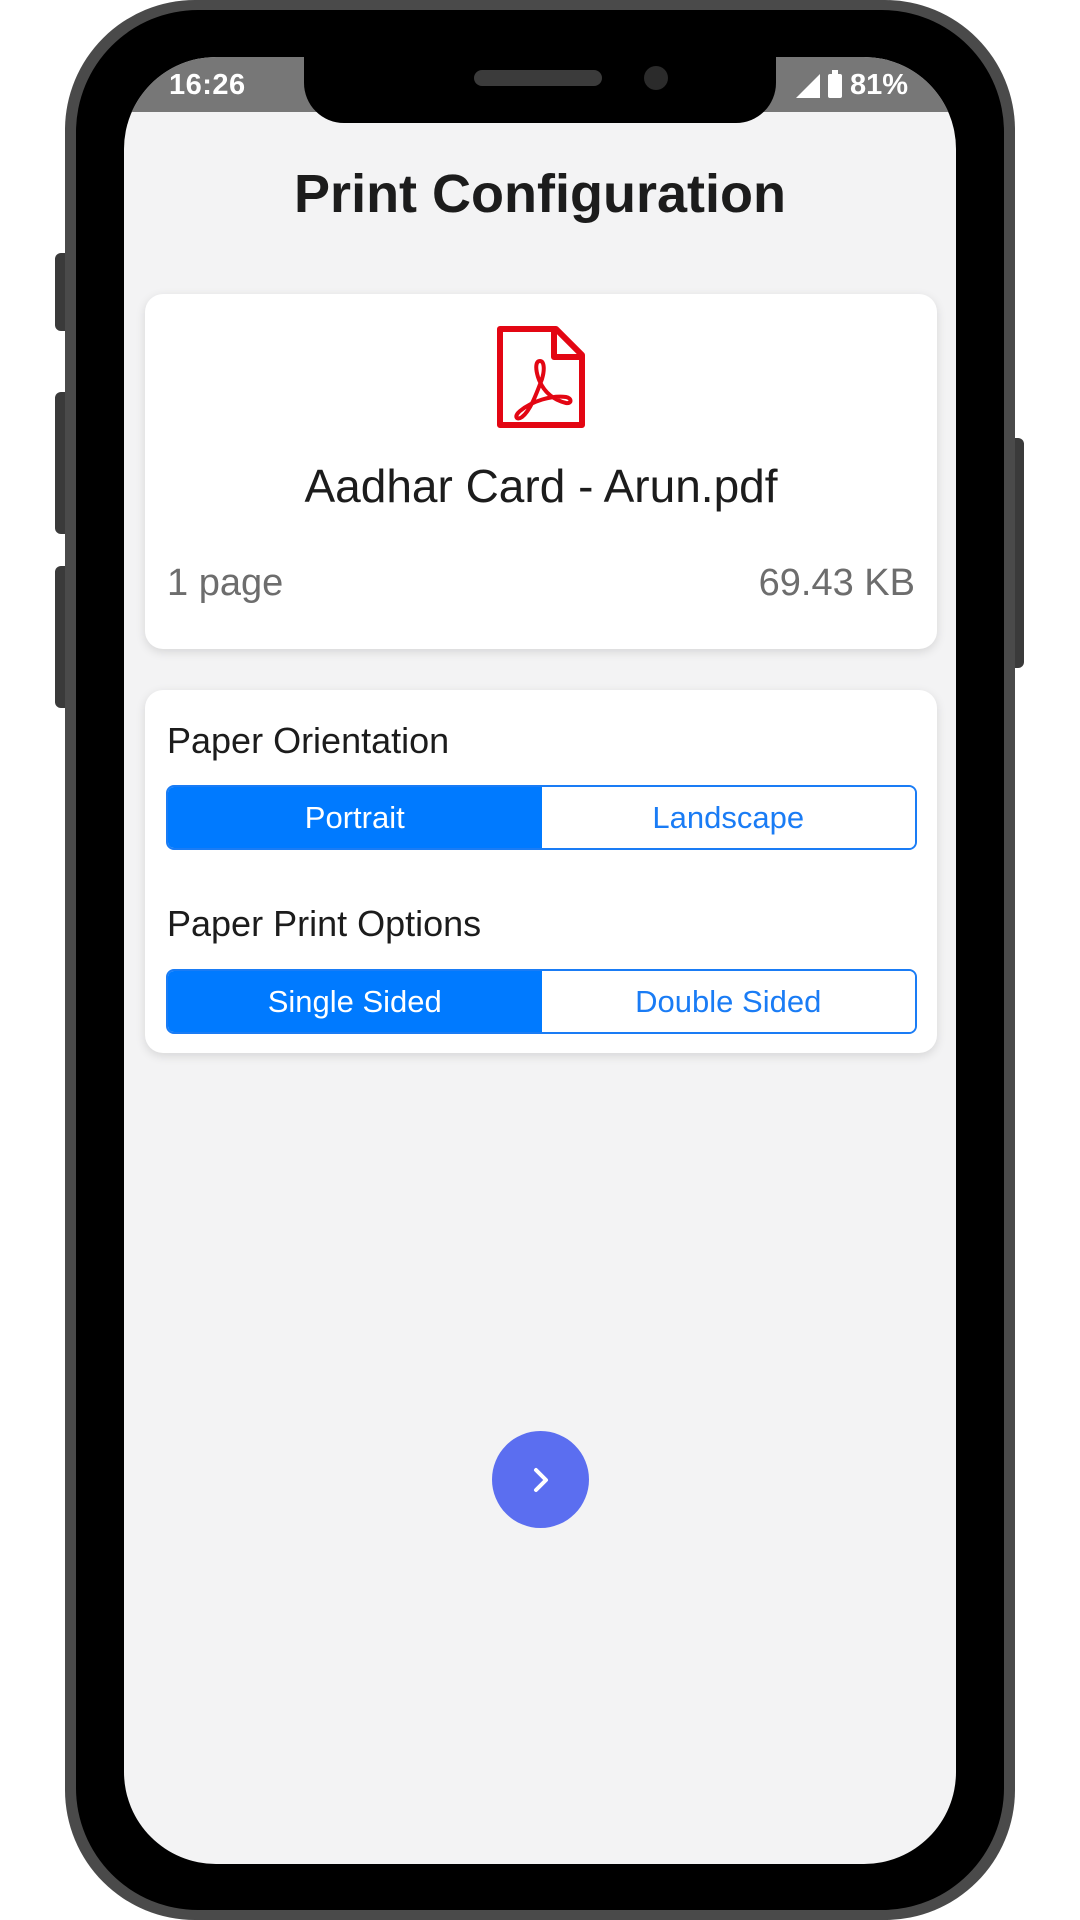  What do you see at coordinates (540, 90) in the screenshot?
I see `notch` at bounding box center [540, 90].